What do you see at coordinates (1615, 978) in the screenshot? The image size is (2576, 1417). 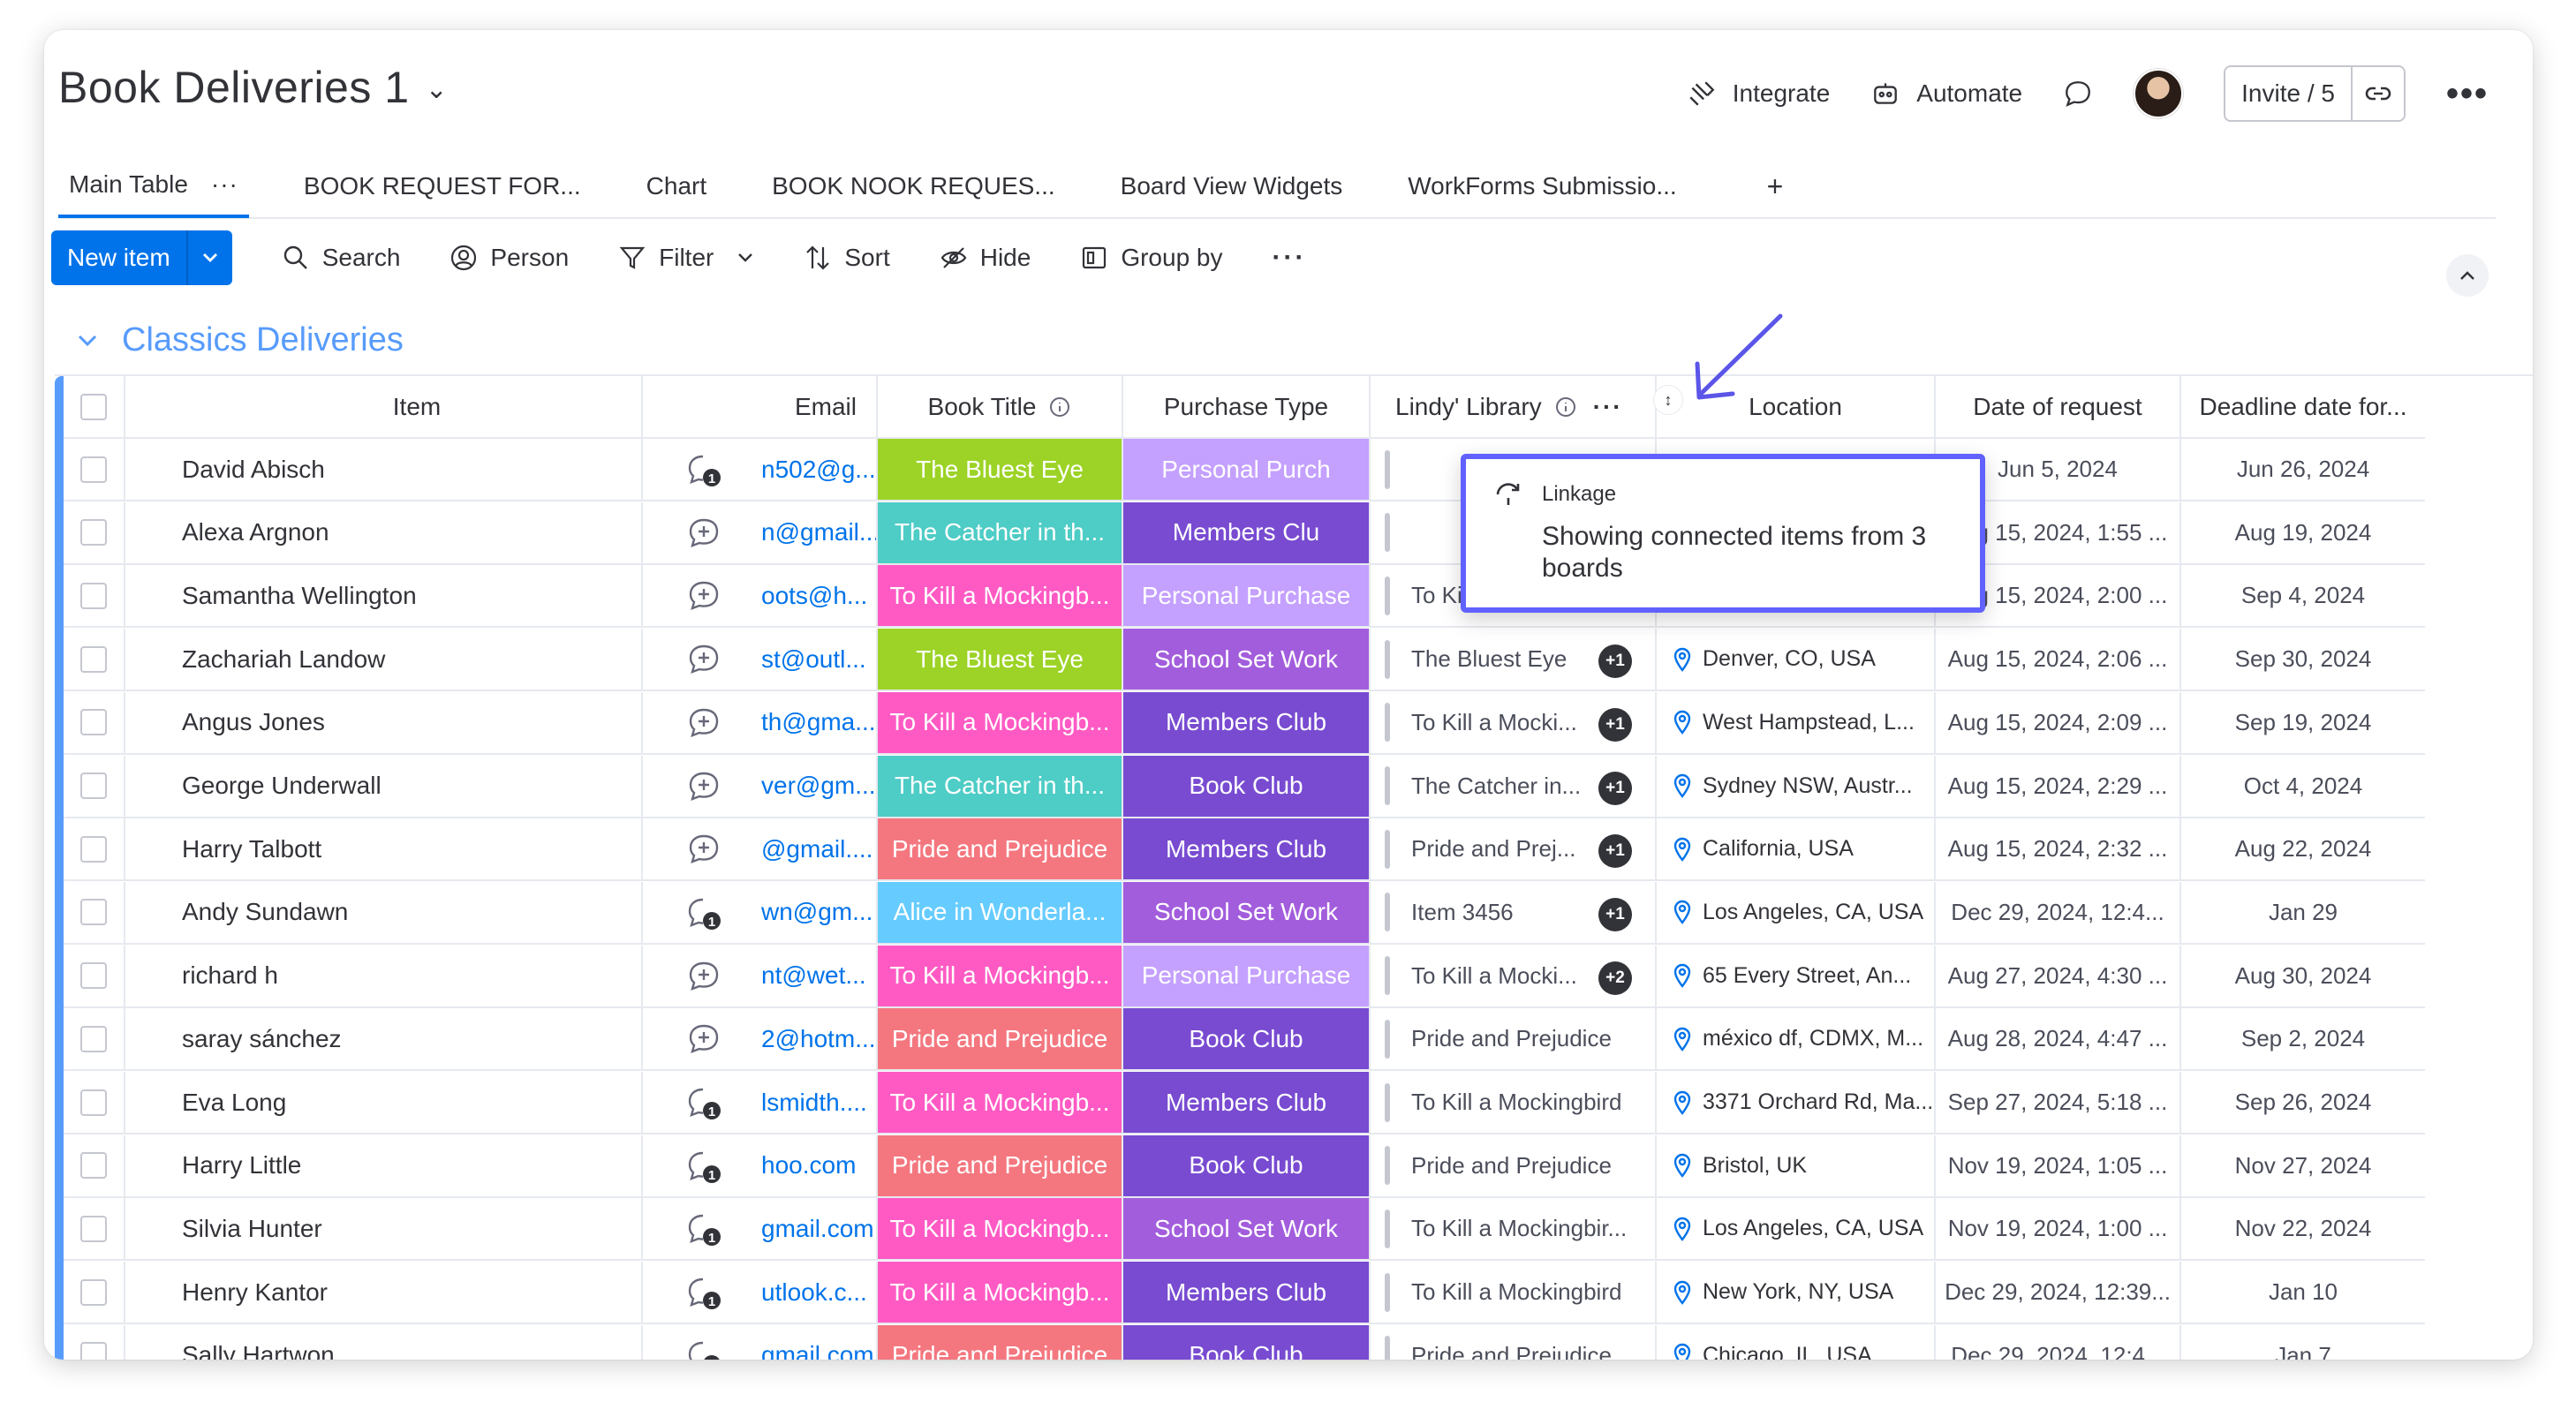 I see `linked-items-count-badge: +2` at bounding box center [1615, 978].